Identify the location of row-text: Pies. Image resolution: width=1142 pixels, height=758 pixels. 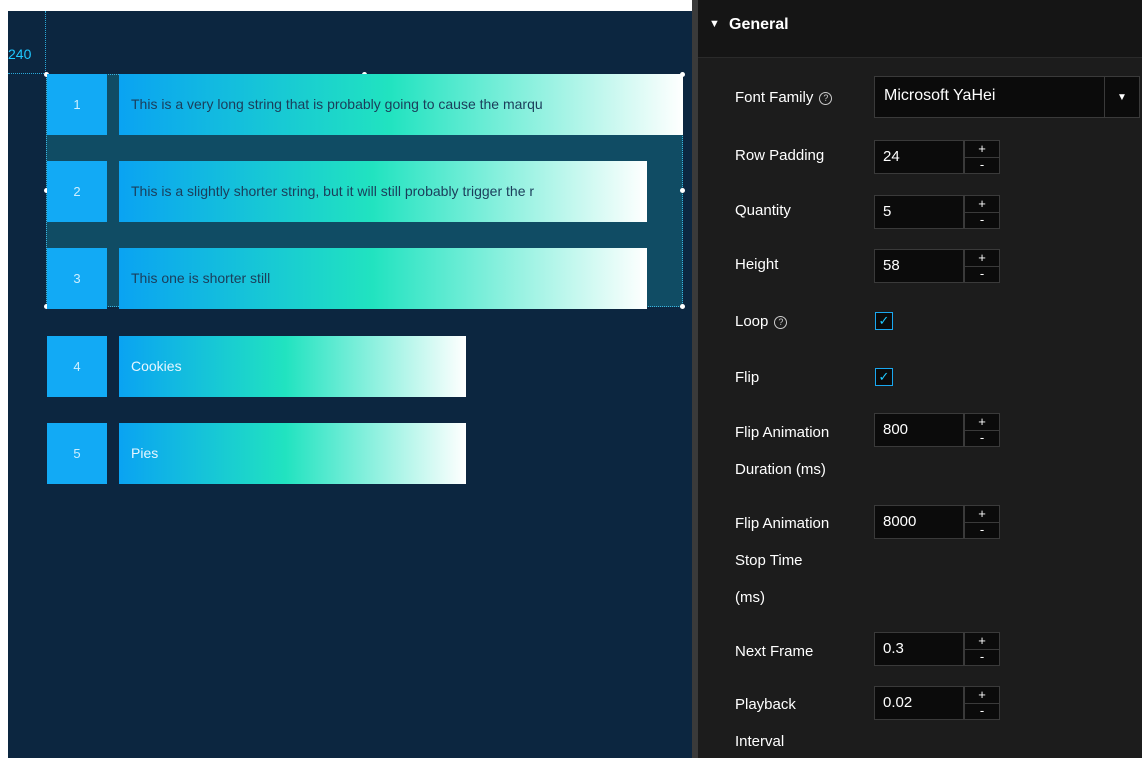
(292, 453).